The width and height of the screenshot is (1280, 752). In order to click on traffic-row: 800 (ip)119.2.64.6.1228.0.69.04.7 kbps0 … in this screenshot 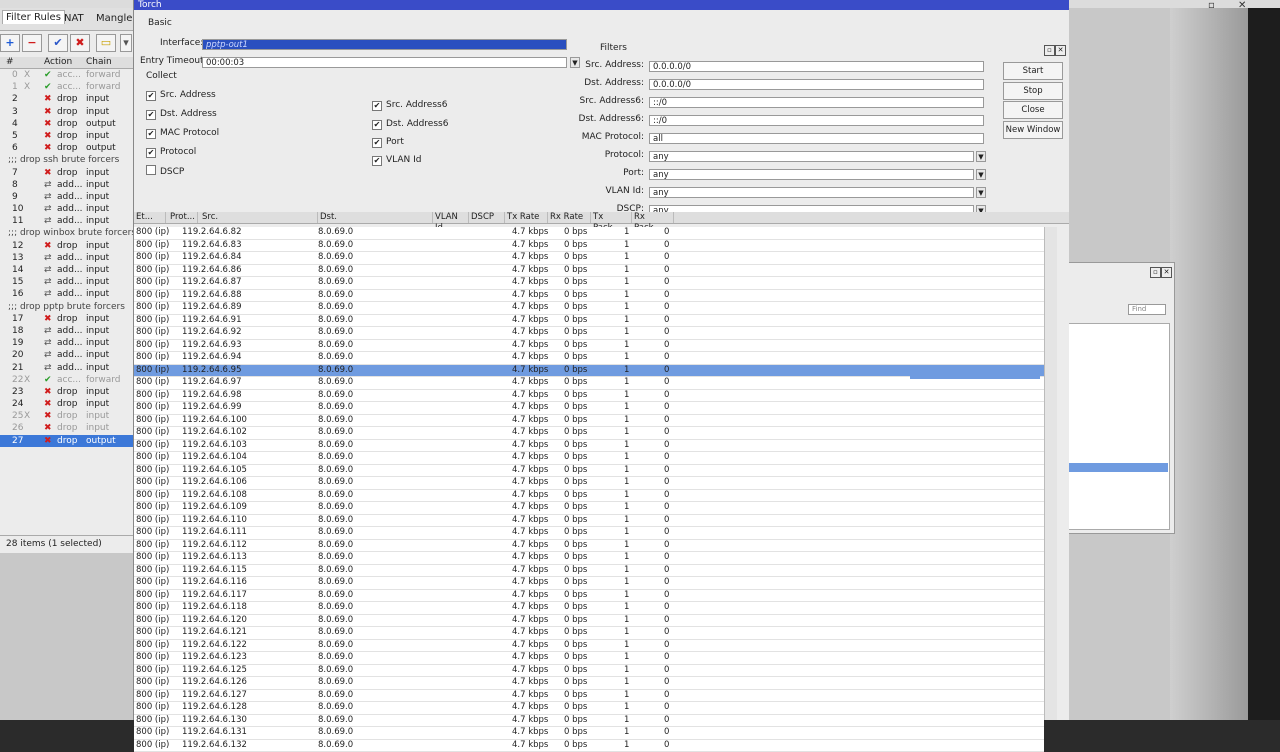, I will do `click(589, 646)`.